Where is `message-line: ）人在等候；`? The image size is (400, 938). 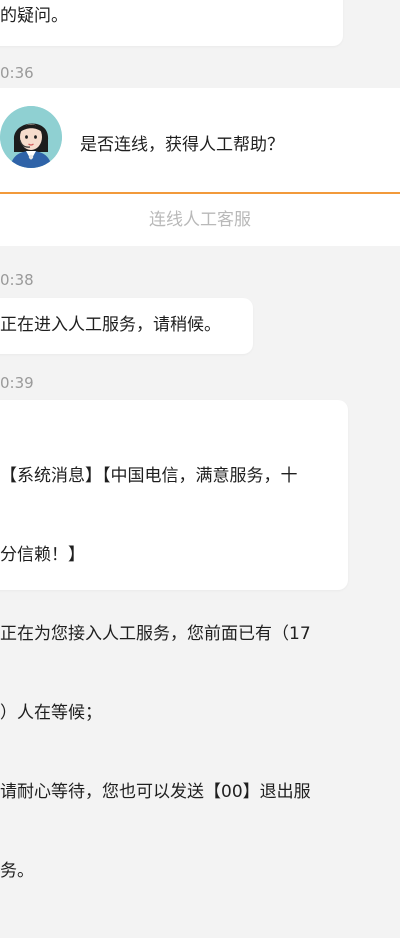
message-line: ）人在等候； is located at coordinates (51, 713).